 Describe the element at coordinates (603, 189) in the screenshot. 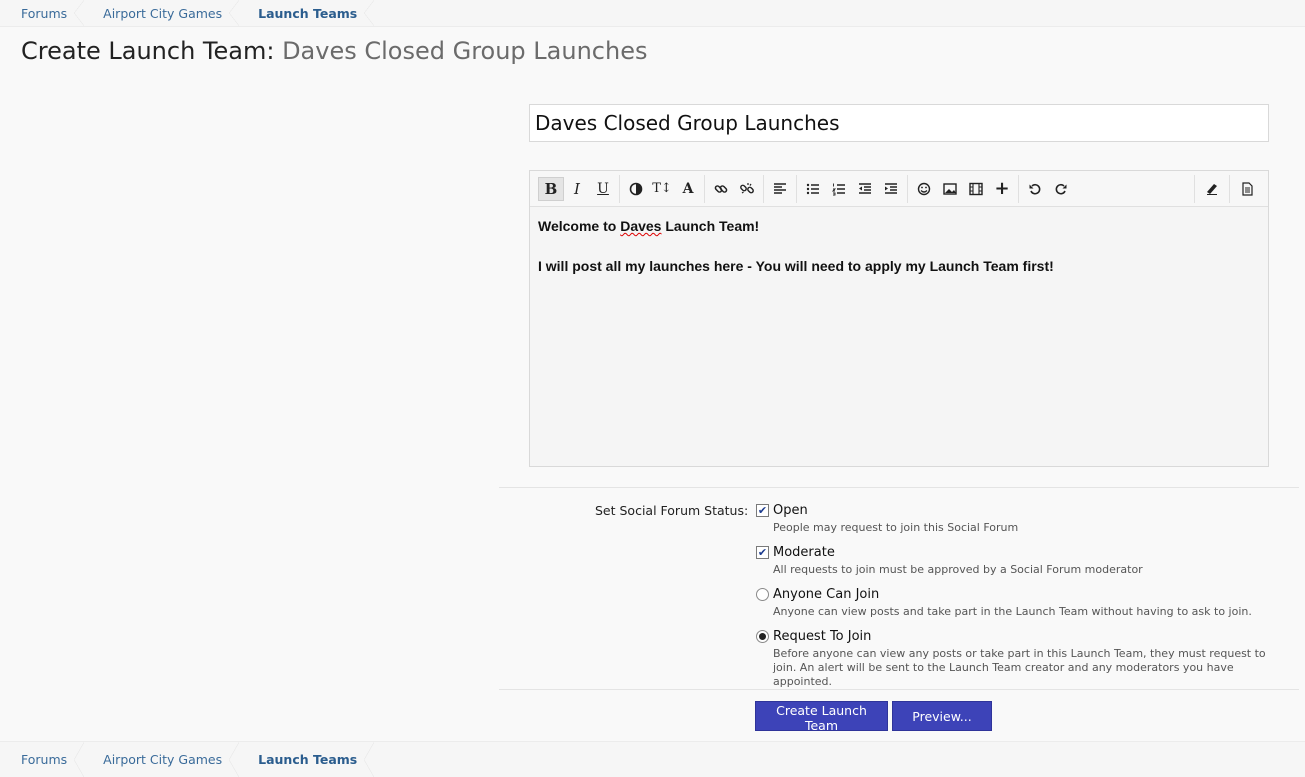

I see `underline-icon: U` at that location.